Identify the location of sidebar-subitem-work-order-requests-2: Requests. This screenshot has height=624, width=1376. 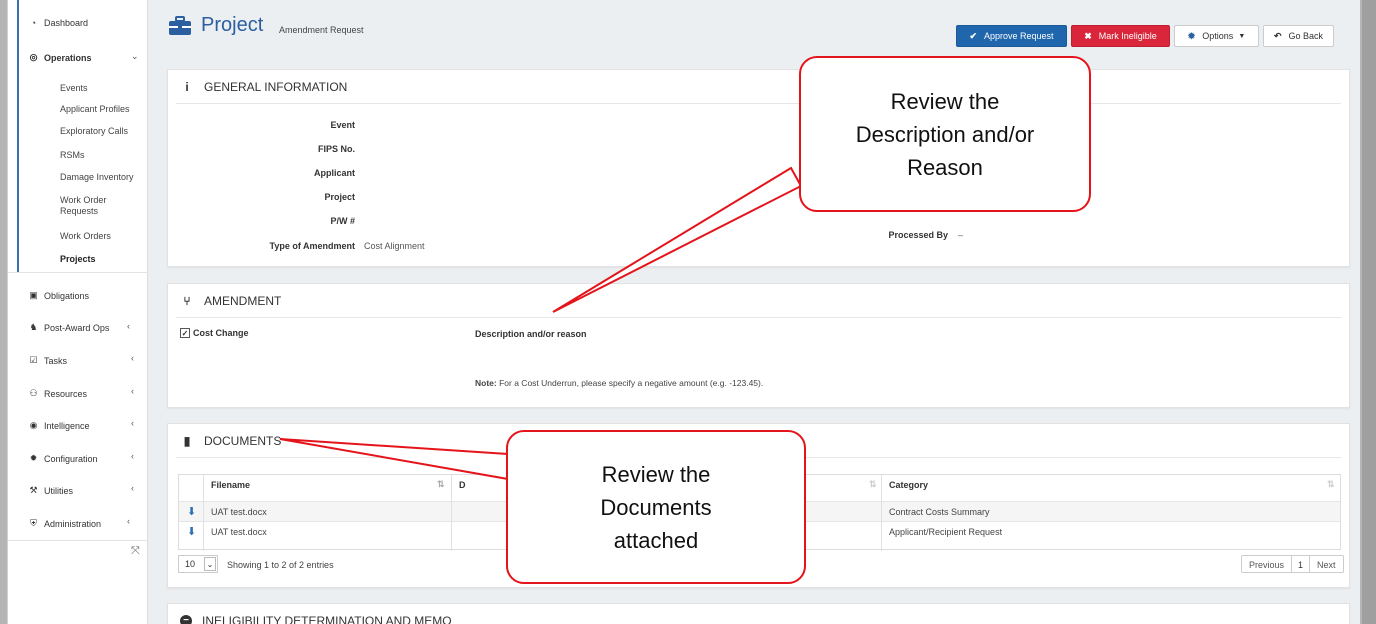
(79, 211).